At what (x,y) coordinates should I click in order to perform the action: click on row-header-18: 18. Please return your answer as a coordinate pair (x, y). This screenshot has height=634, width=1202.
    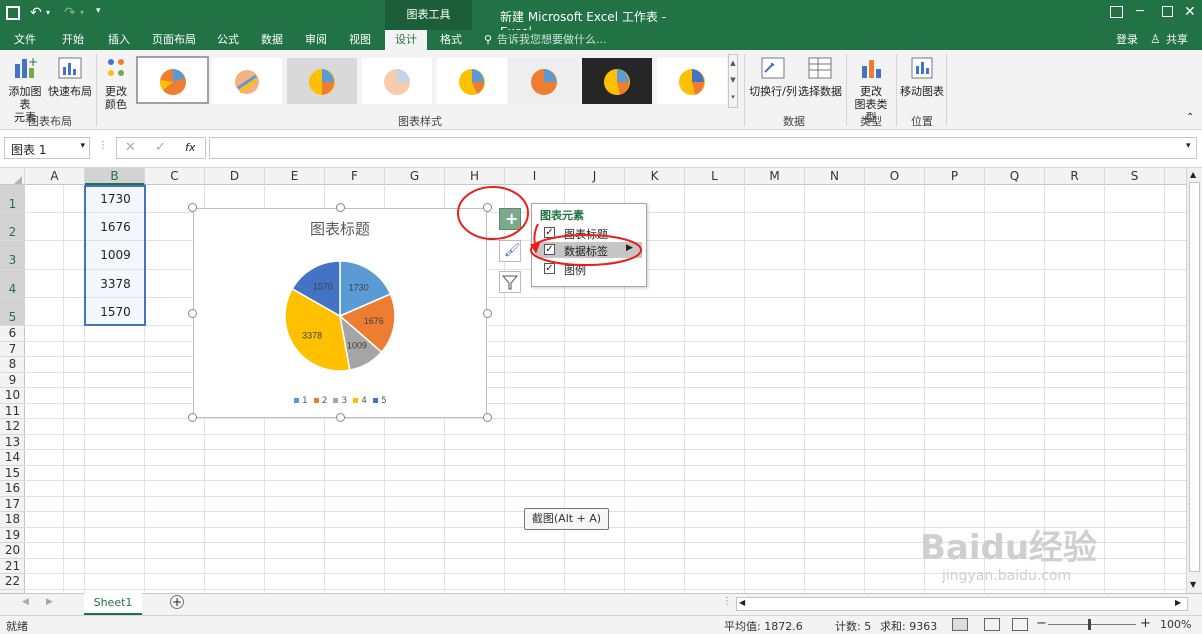
    Looking at the image, I should click on (12, 520).